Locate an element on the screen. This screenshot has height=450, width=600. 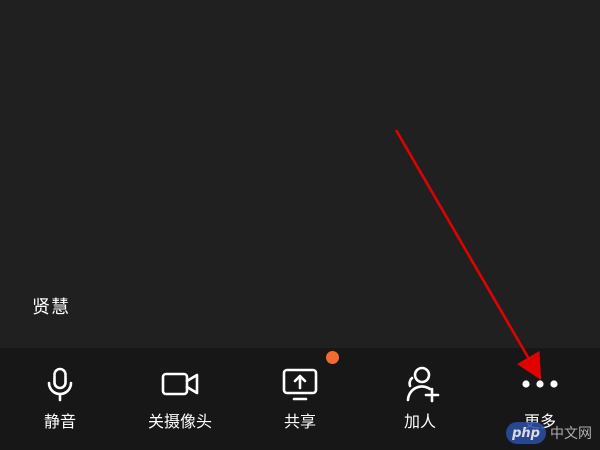
share-button: 共享 is located at coordinates (300, 399).